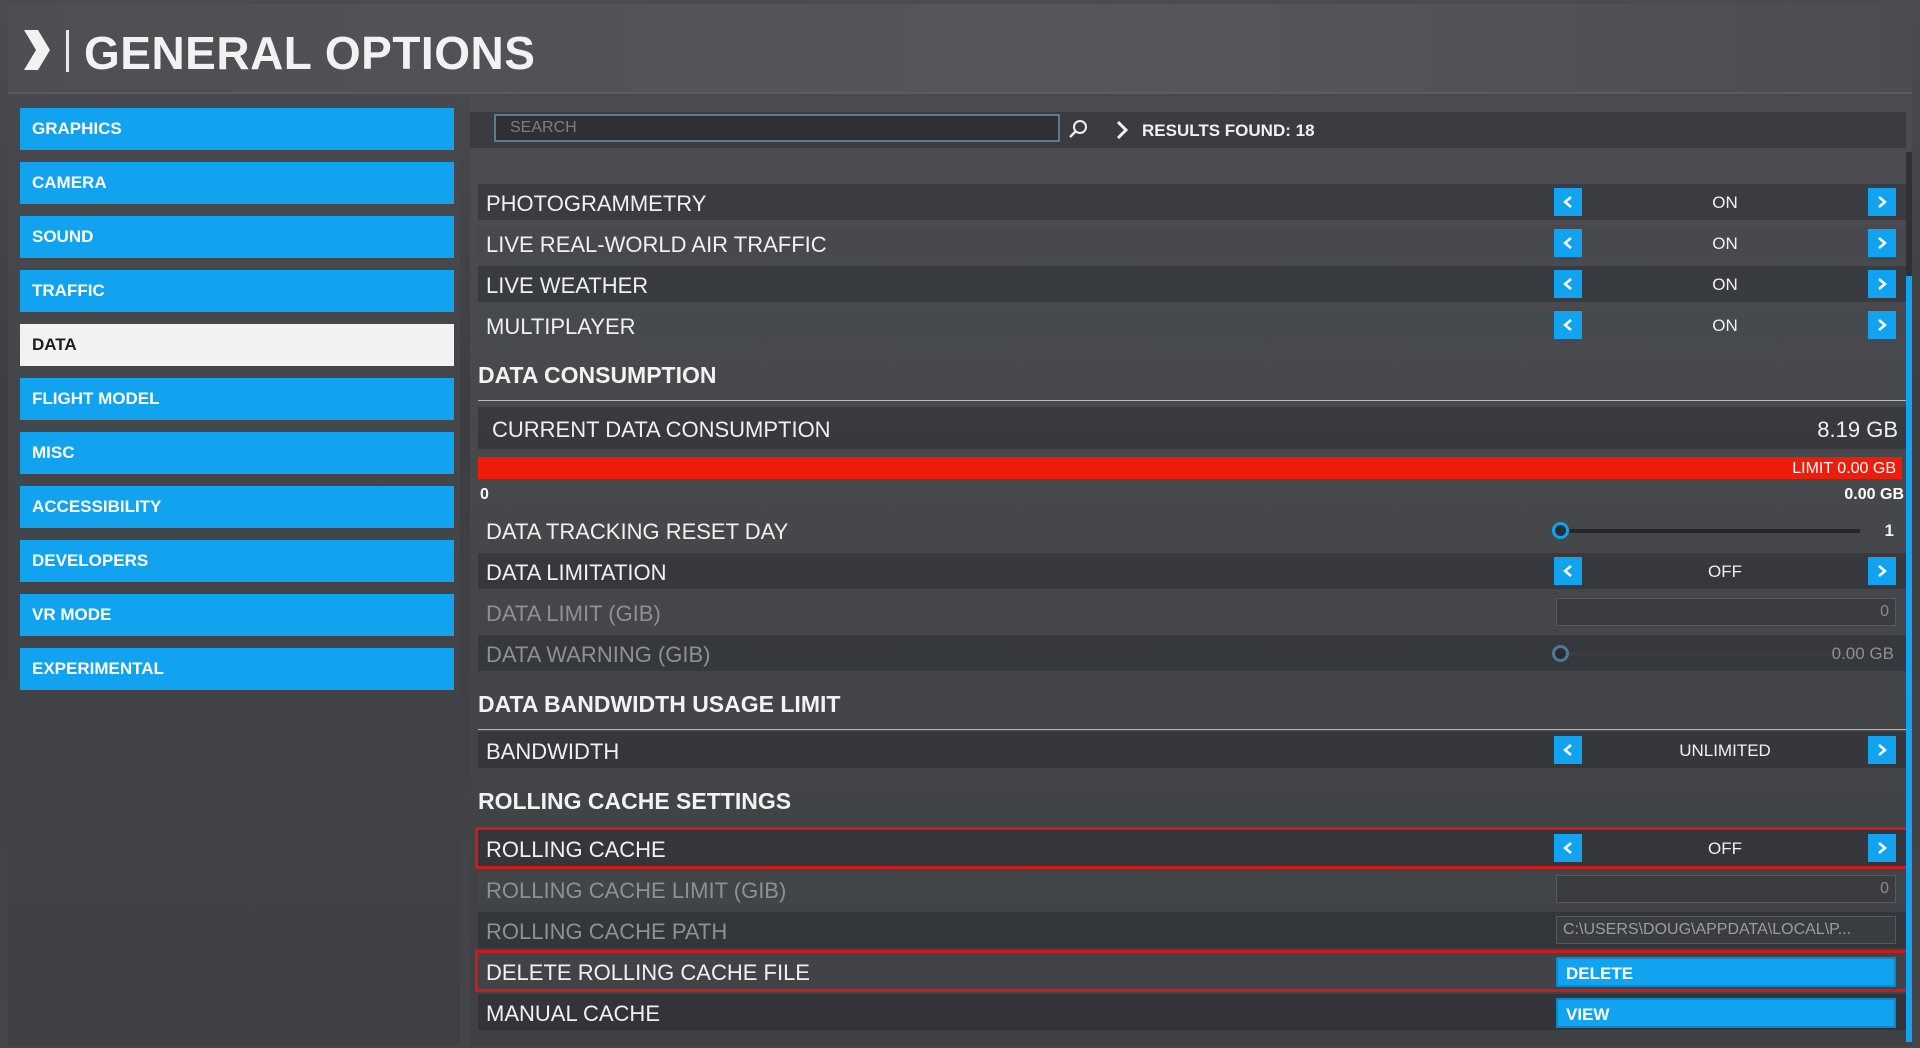 The width and height of the screenshot is (1920, 1048). I want to click on search-bar: RESULTS FOUND: 18, so click(1188, 130).